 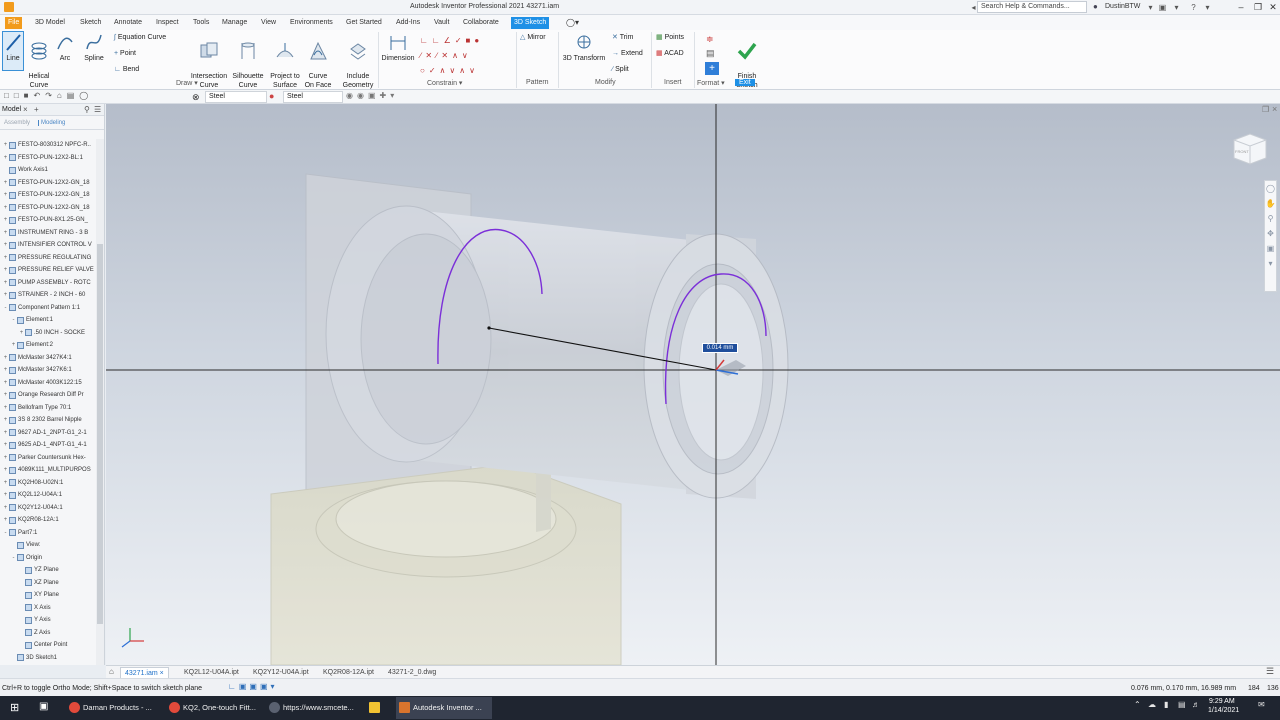 I want to click on qat-icons: □□■↶↷⌂▤◯, so click(x=48, y=95).